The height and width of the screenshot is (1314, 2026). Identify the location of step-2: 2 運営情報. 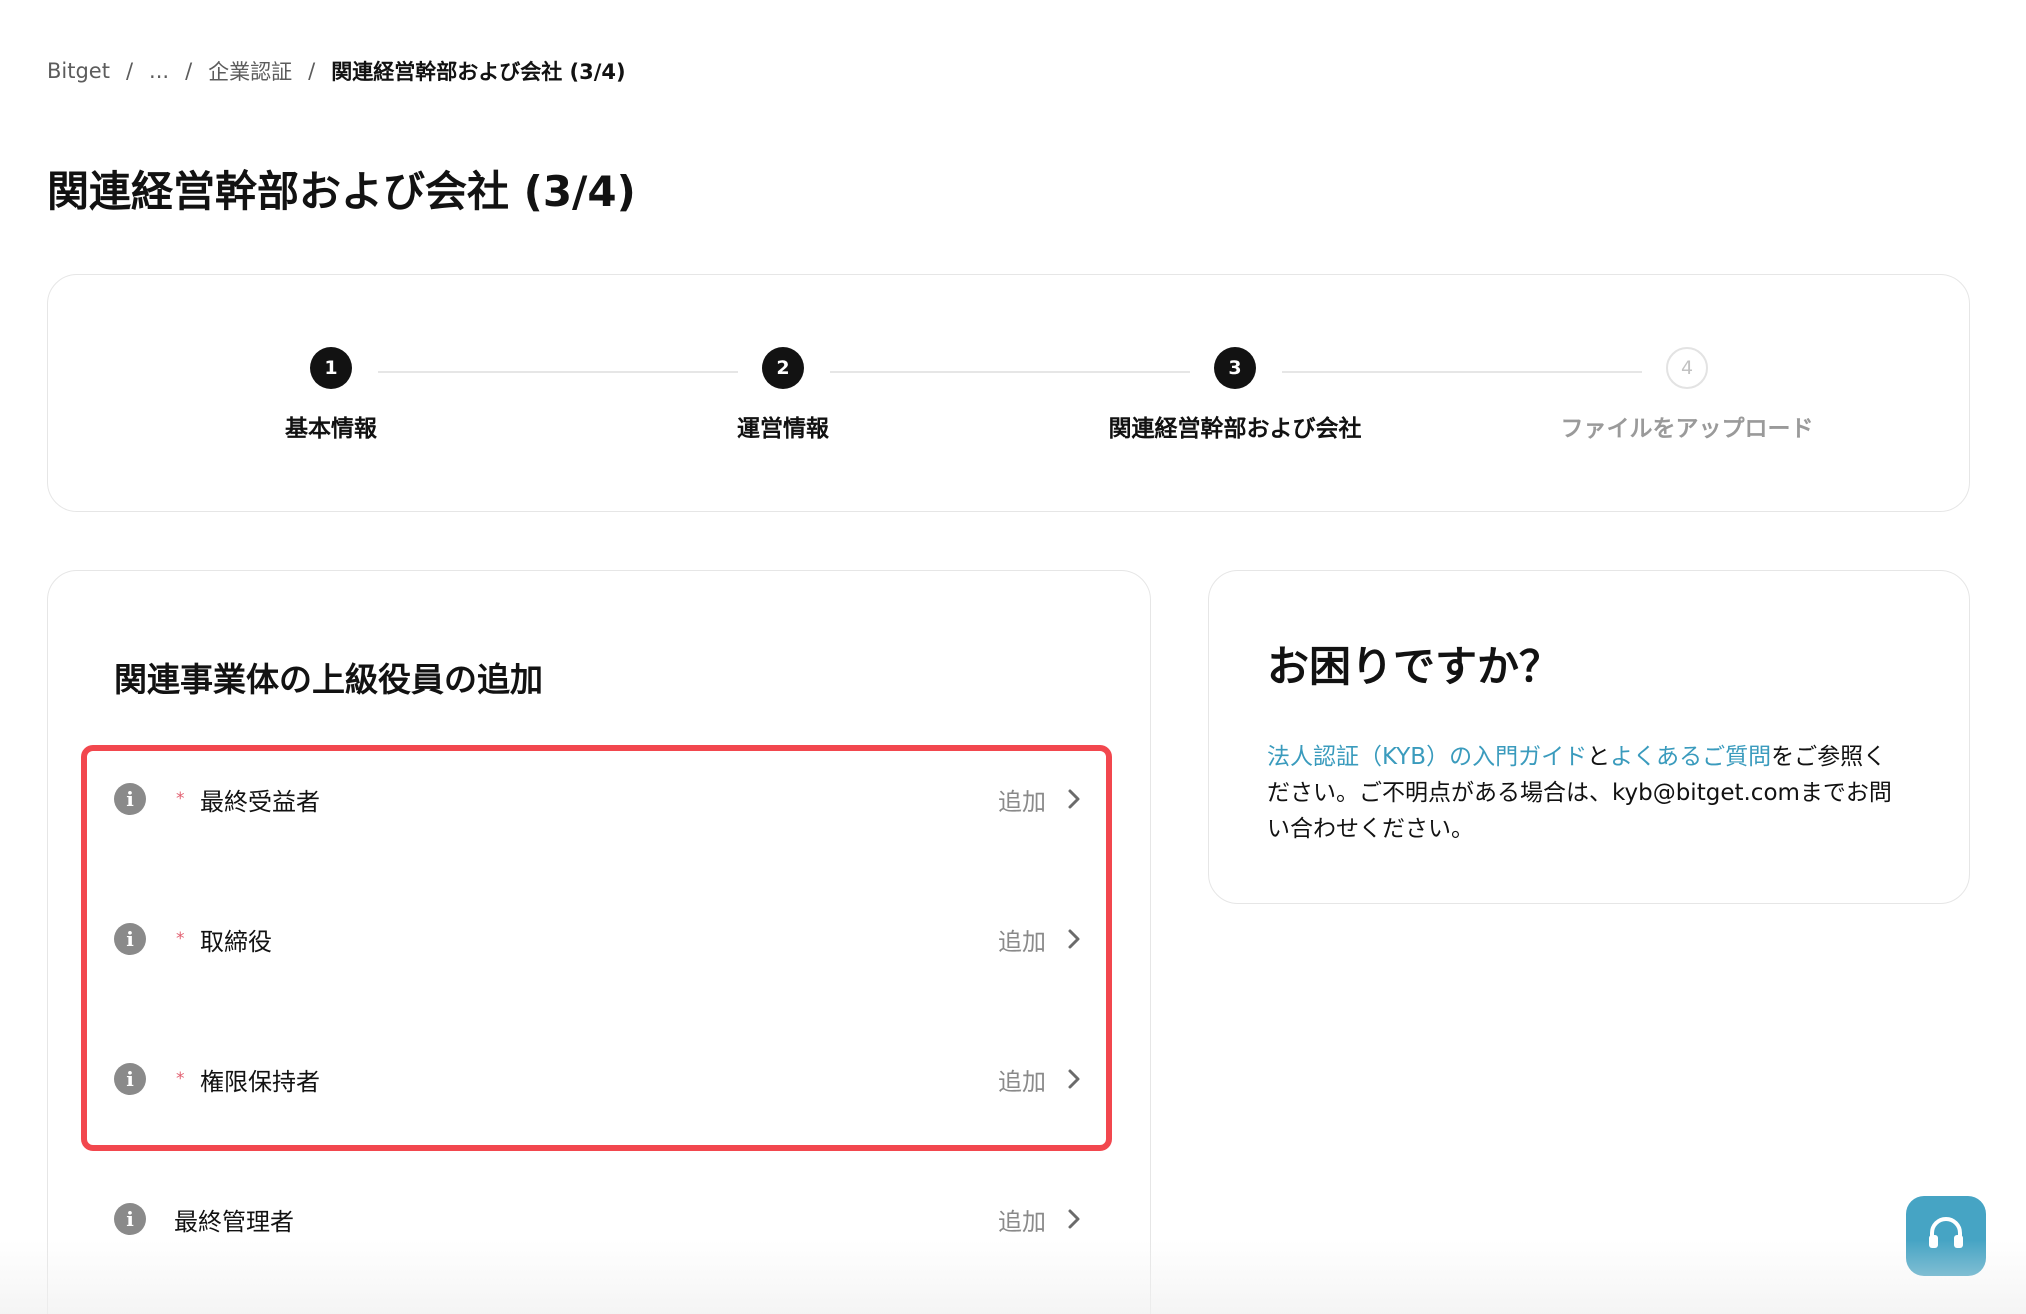
(783, 395).